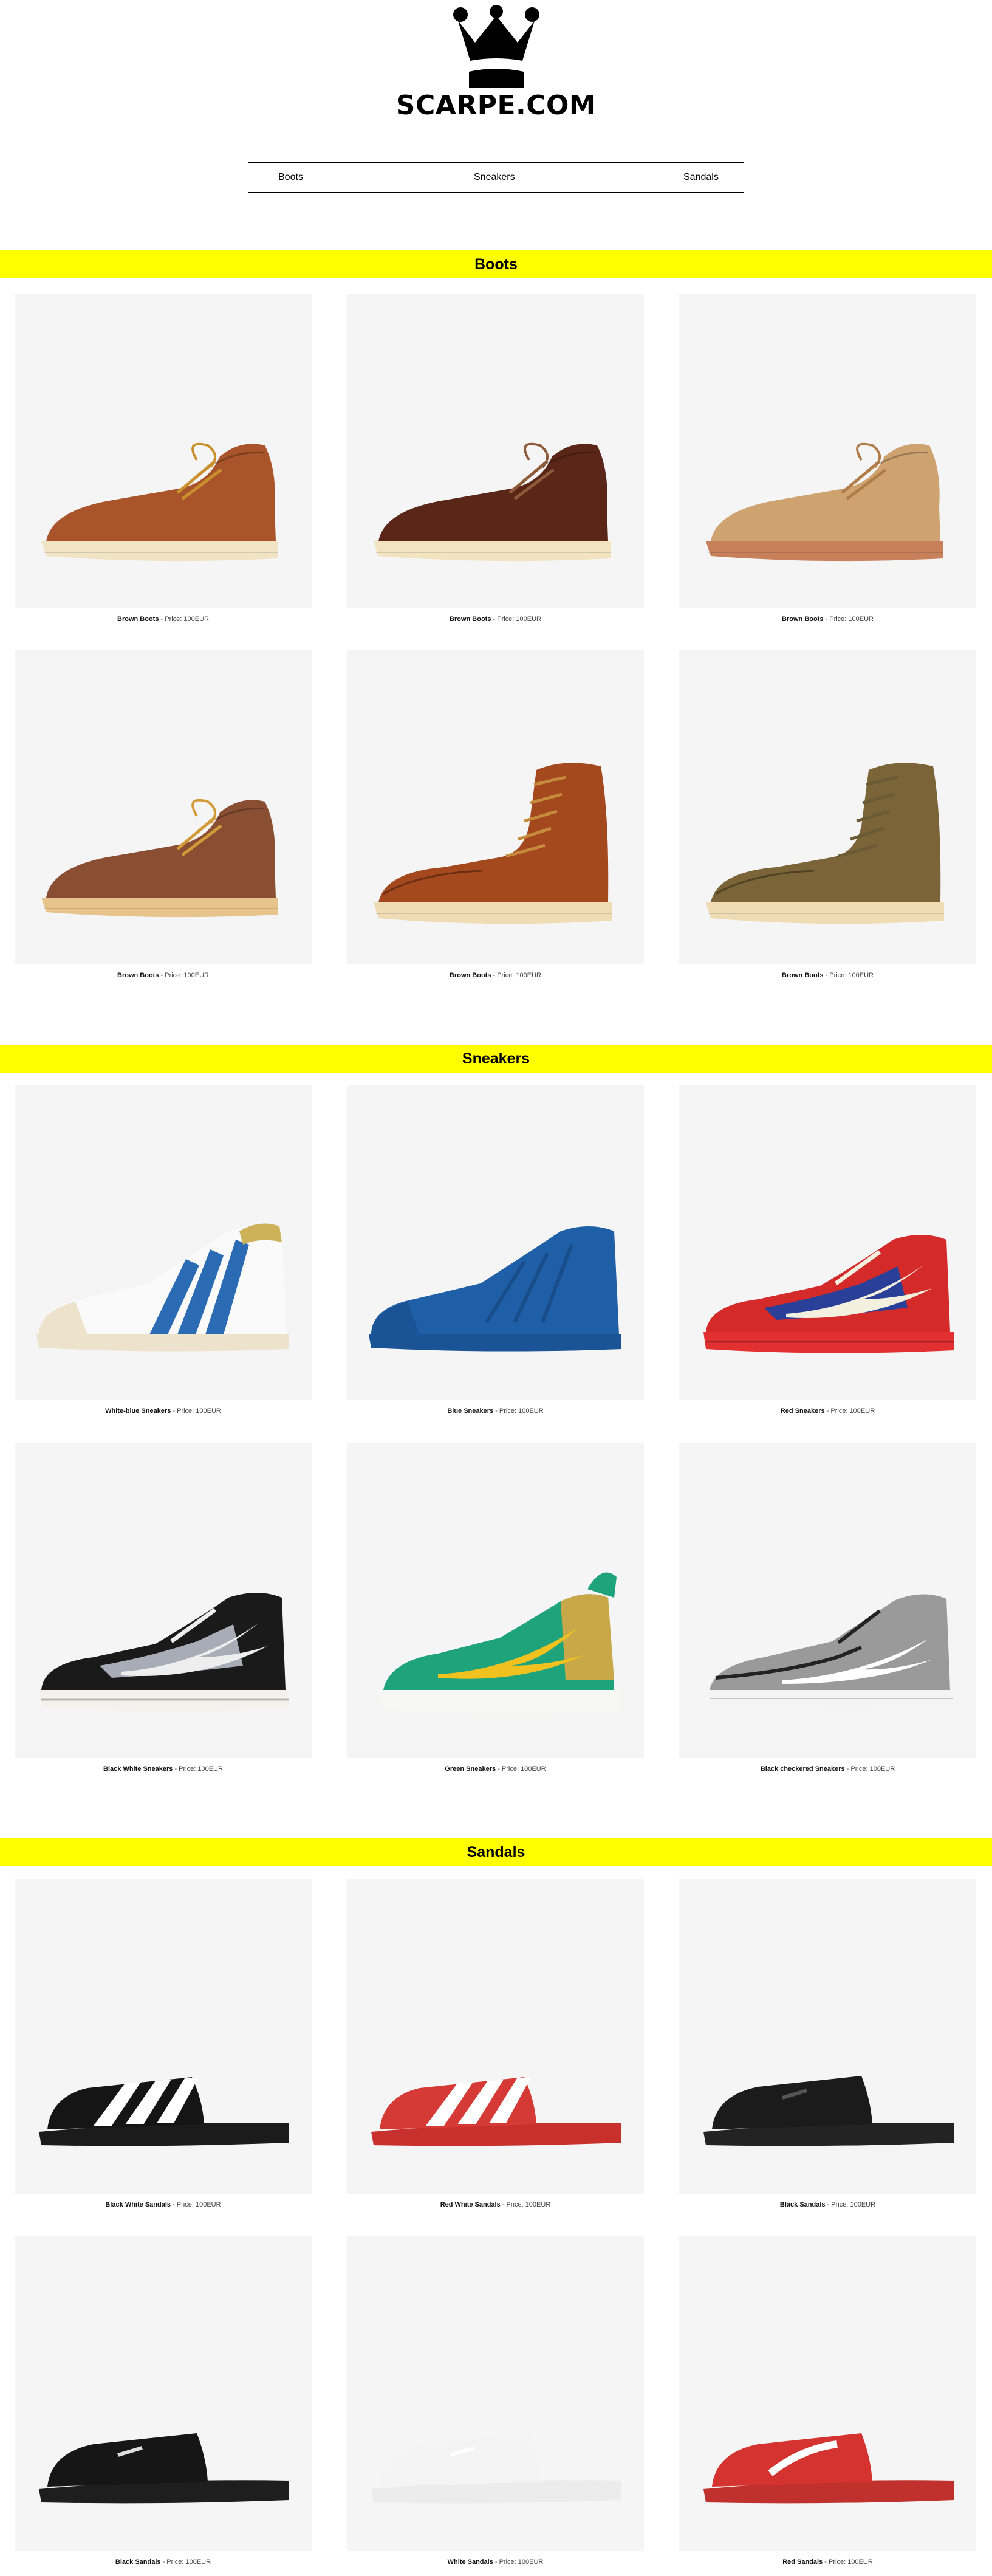  I want to click on product-caption: Black checkered Sneakers - Price: 100EUR, so click(827, 1769).